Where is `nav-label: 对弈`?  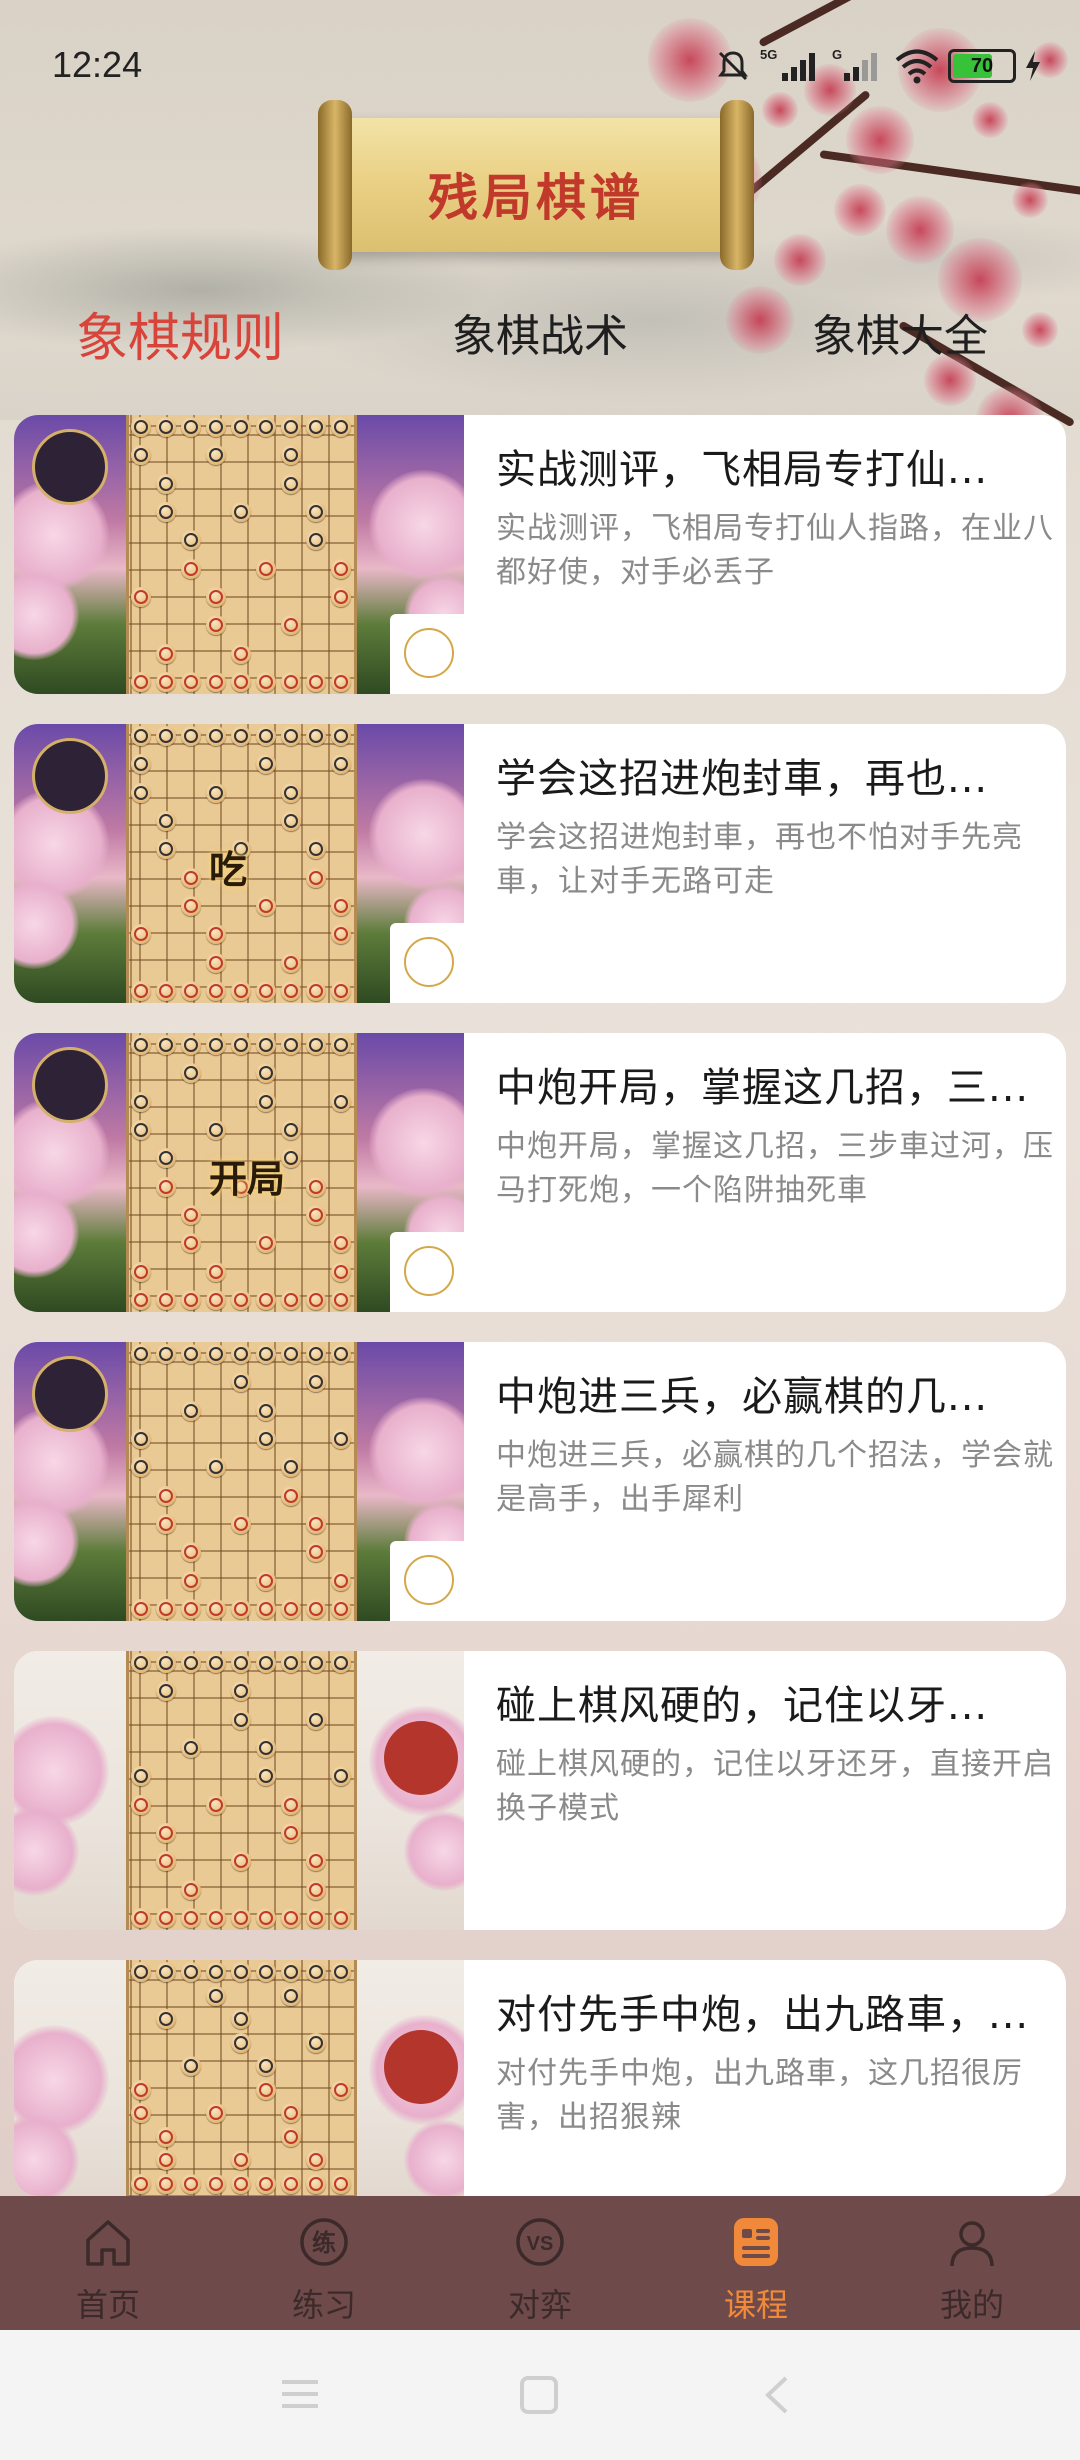 nav-label: 对弈 is located at coordinates (539, 2305).